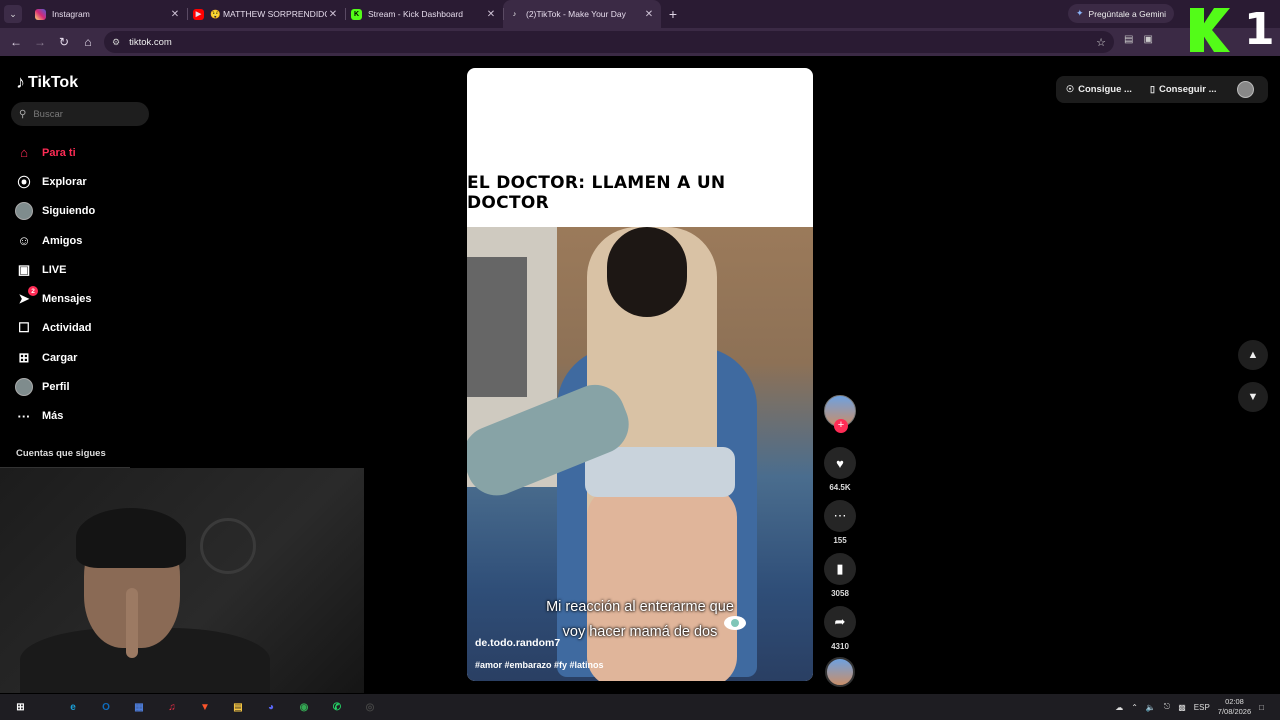 This screenshot has width=1280, height=720. Describe the element at coordinates (840, 622) in the screenshot. I see `share-icon: ➦` at that location.